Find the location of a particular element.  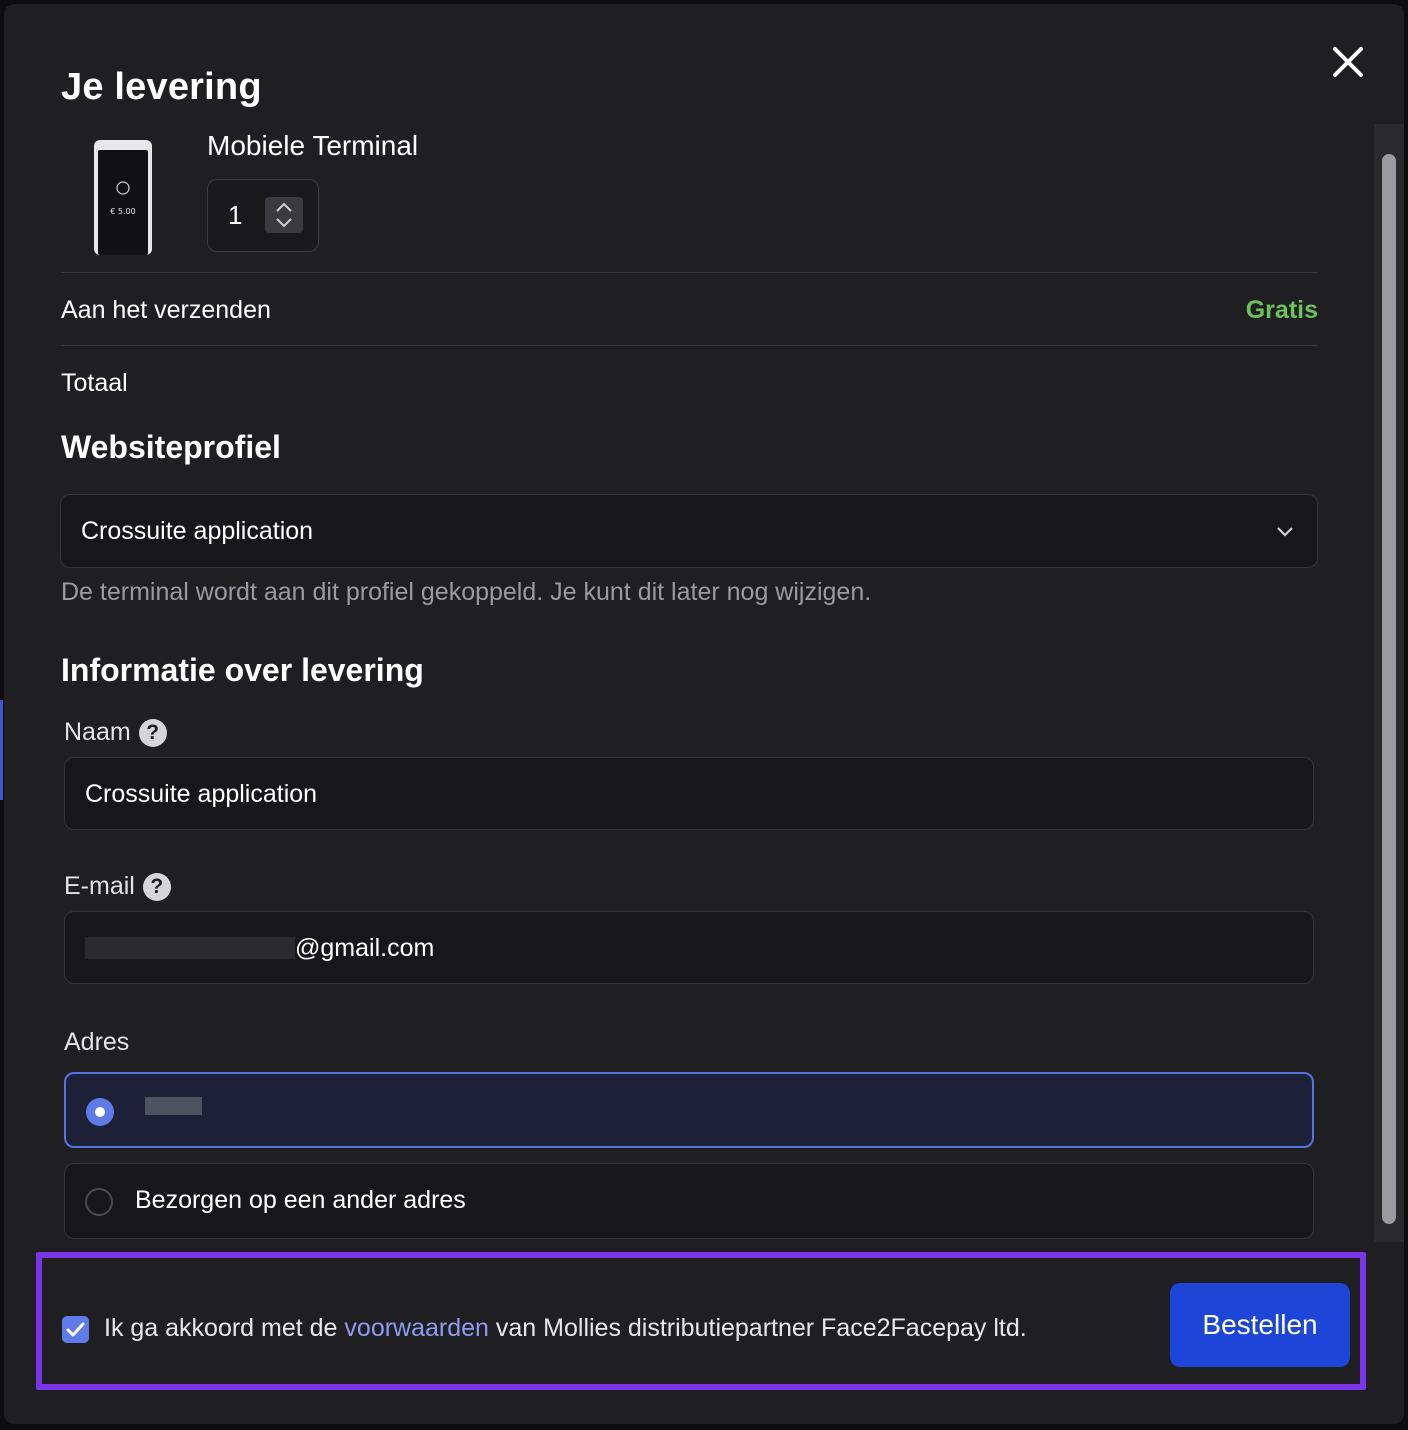

page-edge is located at coordinates (1, 750).